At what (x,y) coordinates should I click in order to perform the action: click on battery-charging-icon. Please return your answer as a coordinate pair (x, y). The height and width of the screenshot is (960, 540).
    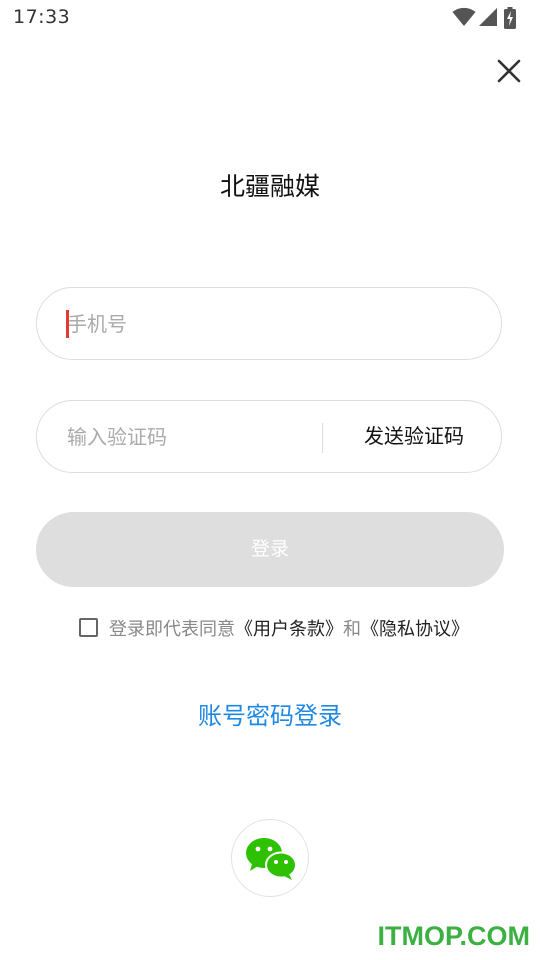
    Looking at the image, I should click on (510, 18).